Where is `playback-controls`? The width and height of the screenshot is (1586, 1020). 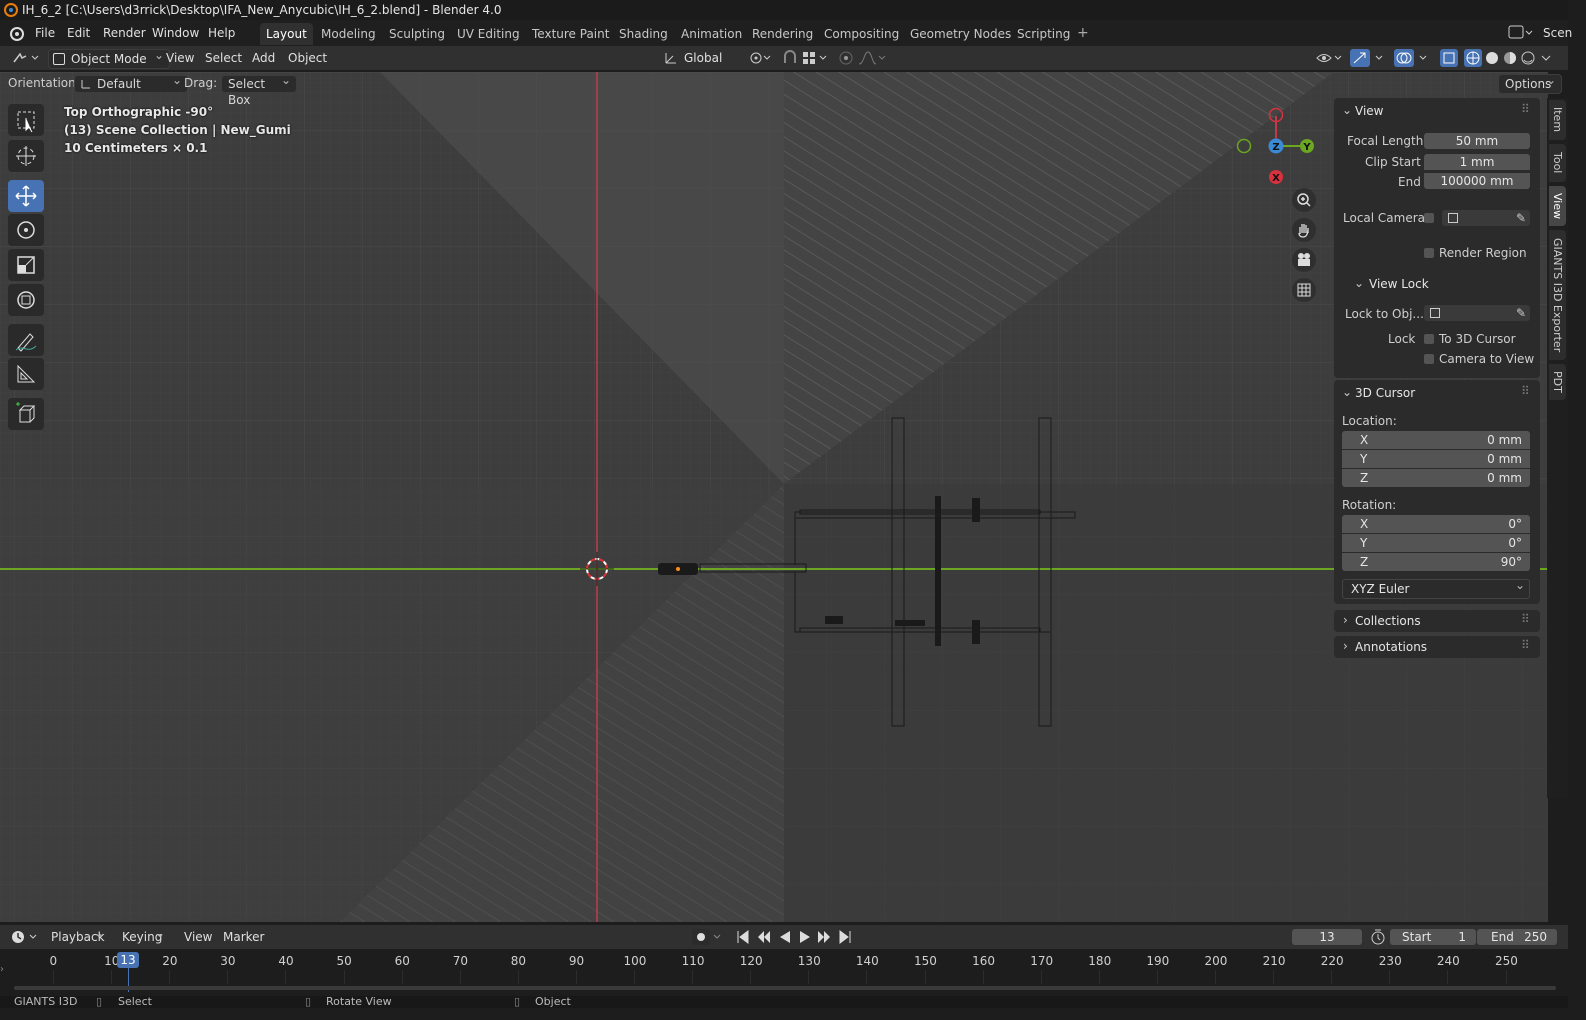 playback-controls is located at coordinates (796, 937).